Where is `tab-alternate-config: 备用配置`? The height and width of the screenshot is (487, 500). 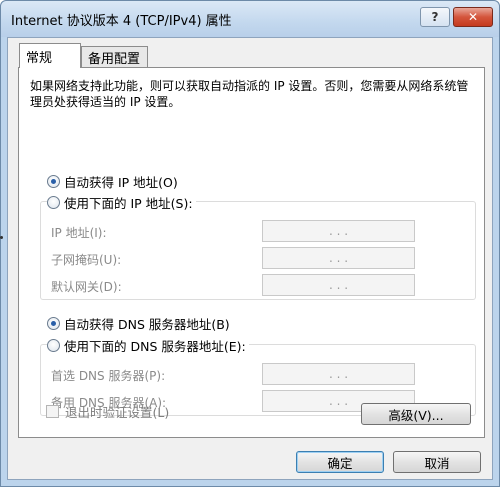 tab-alternate-config: 备用配置 is located at coordinates (114, 57).